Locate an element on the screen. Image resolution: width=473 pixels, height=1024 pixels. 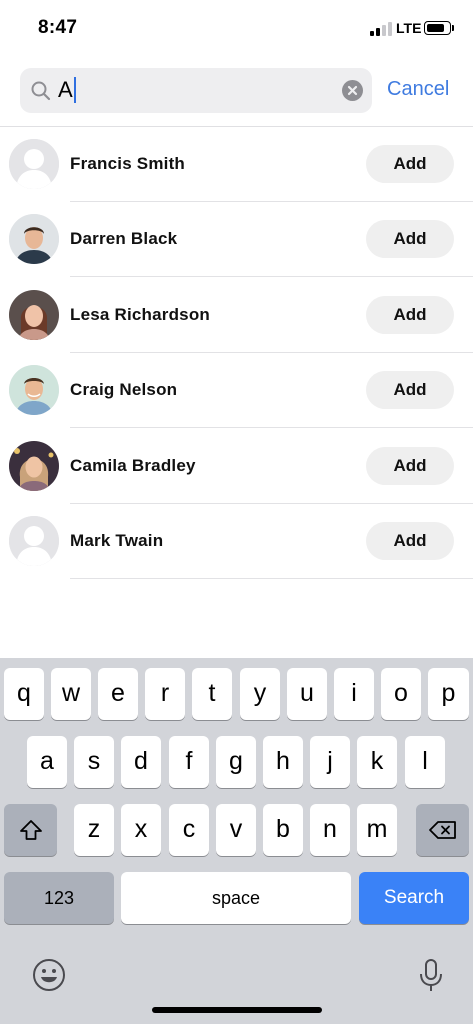
list-item: Camila Bradley Add is located at coordinates (236, 466).